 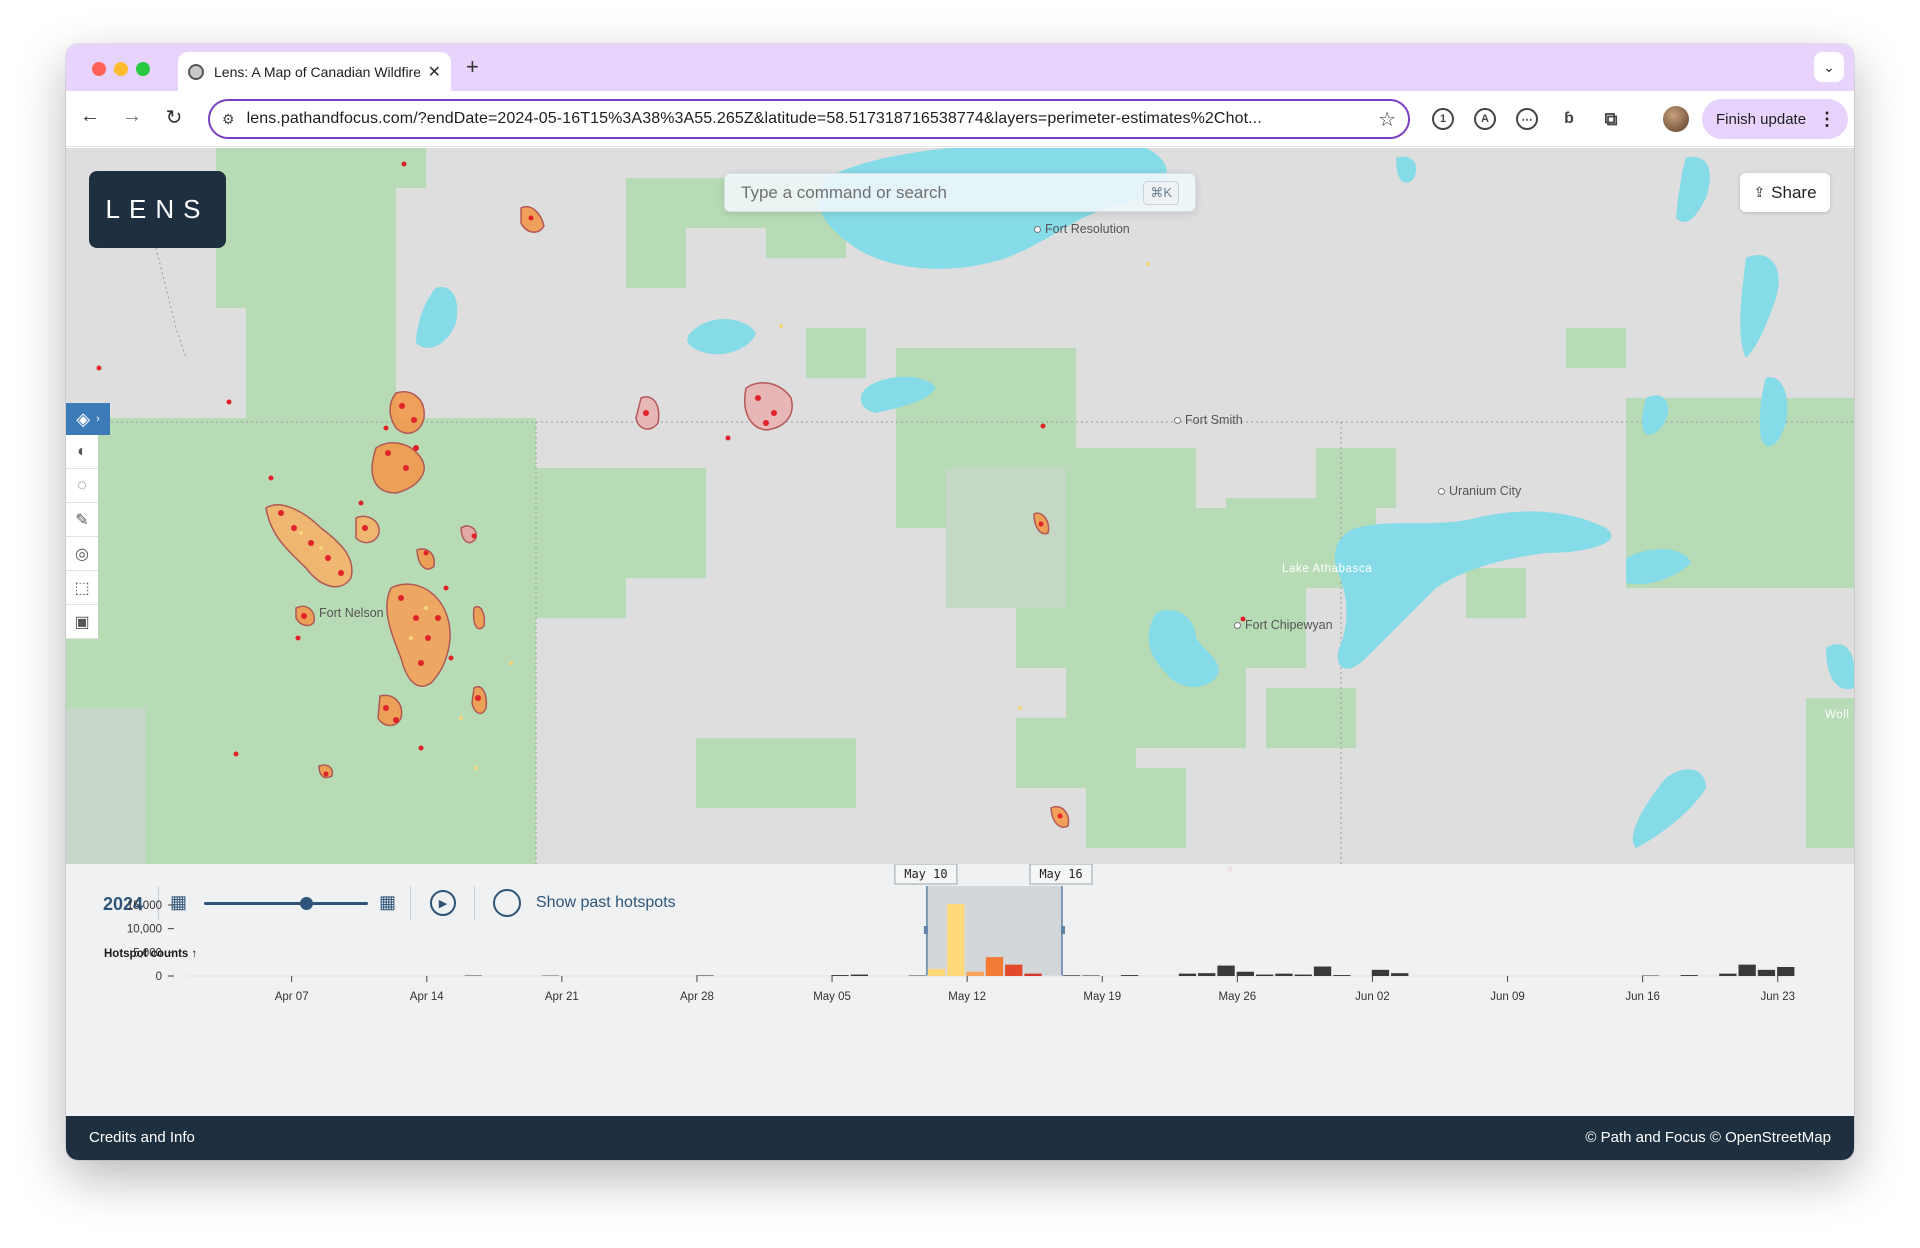 I want to click on credits-link: Credits and Info, so click(x=142, y=1137).